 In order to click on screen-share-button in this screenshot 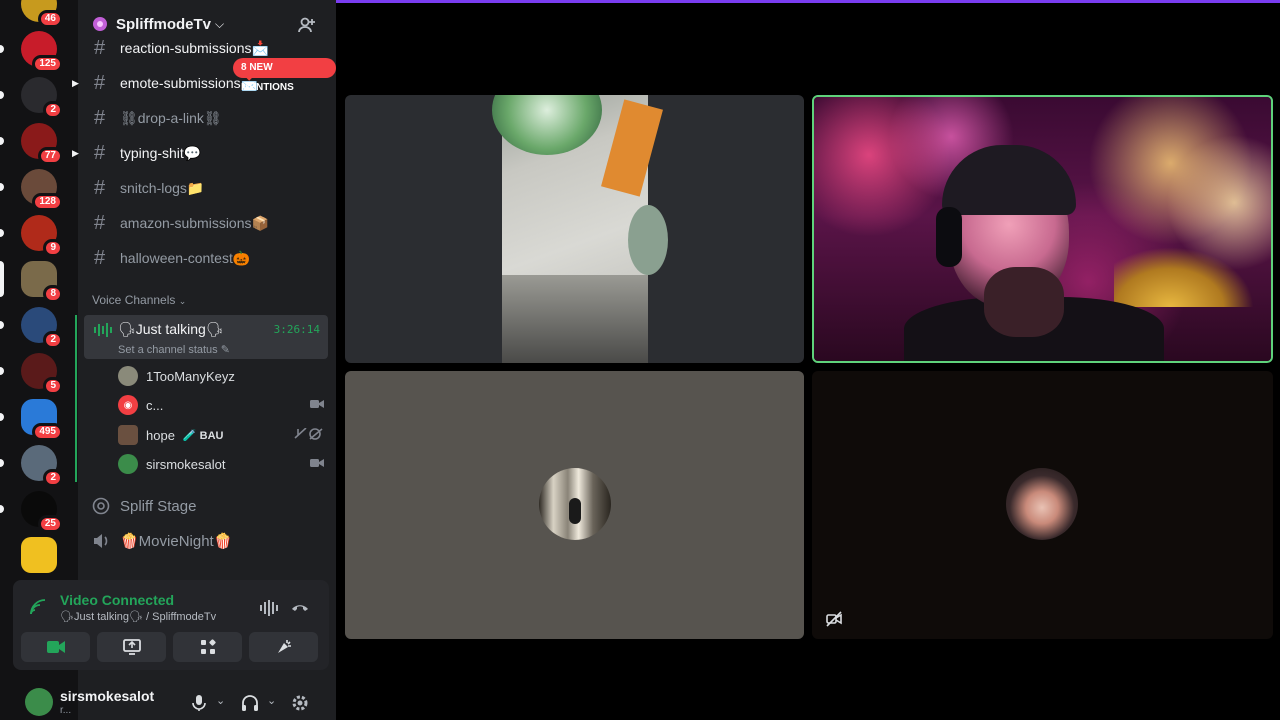, I will do `click(131, 647)`.